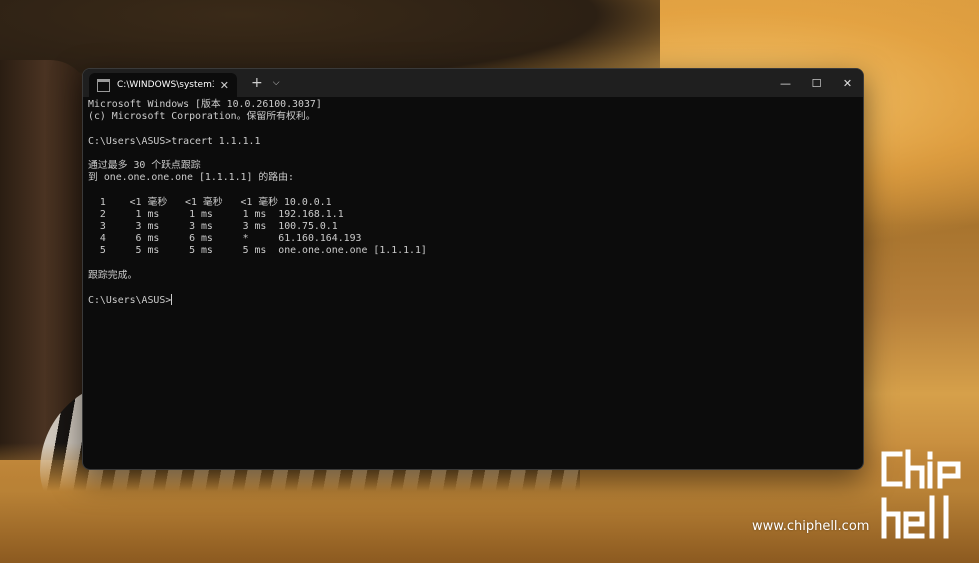 Image resolution: width=979 pixels, height=563 pixels. What do you see at coordinates (174, 141) in the screenshot?
I see `console-line: C:\Users\ASUS>tracert 1.1.1.1` at bounding box center [174, 141].